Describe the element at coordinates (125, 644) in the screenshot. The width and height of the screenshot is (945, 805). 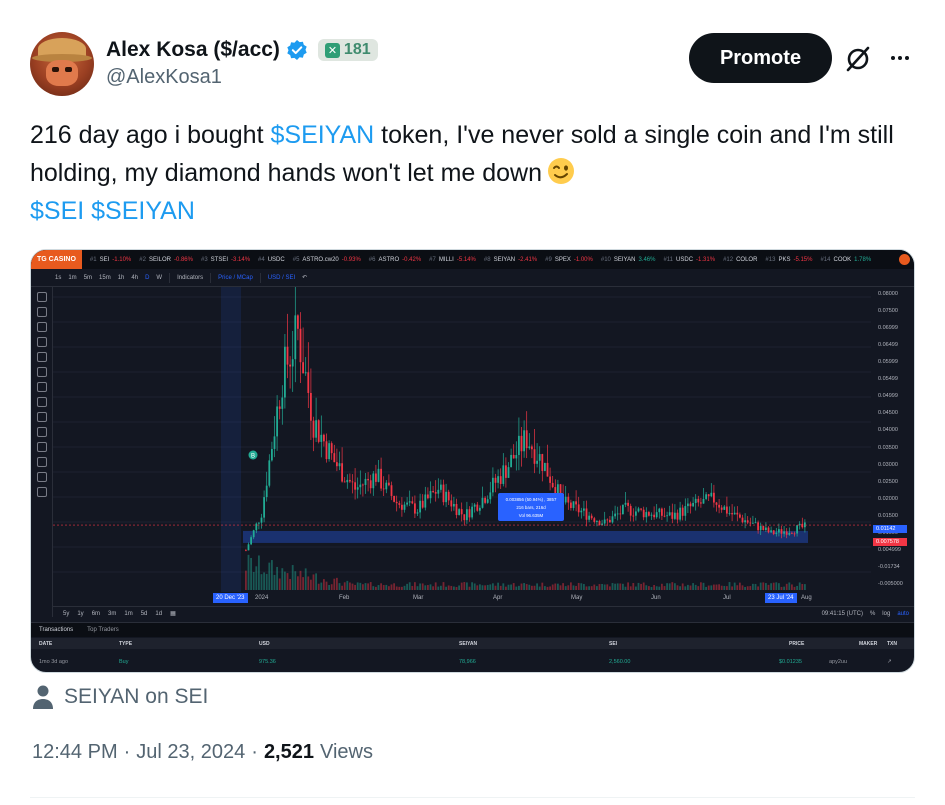
I see `column-header: TYPE` at that location.